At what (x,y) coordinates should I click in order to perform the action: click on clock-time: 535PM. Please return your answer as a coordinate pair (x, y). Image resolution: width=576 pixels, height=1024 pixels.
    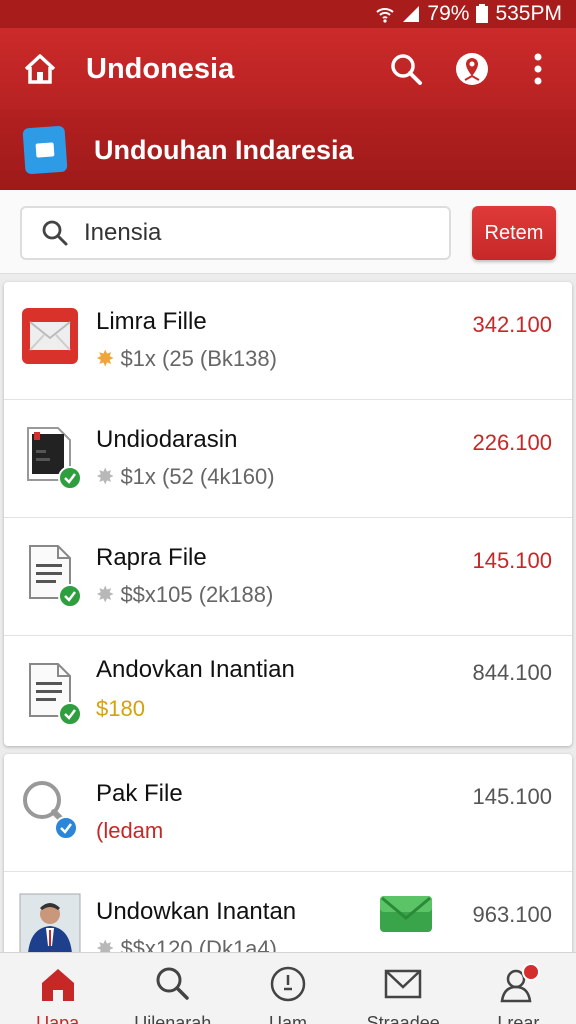
    Looking at the image, I should click on (528, 13).